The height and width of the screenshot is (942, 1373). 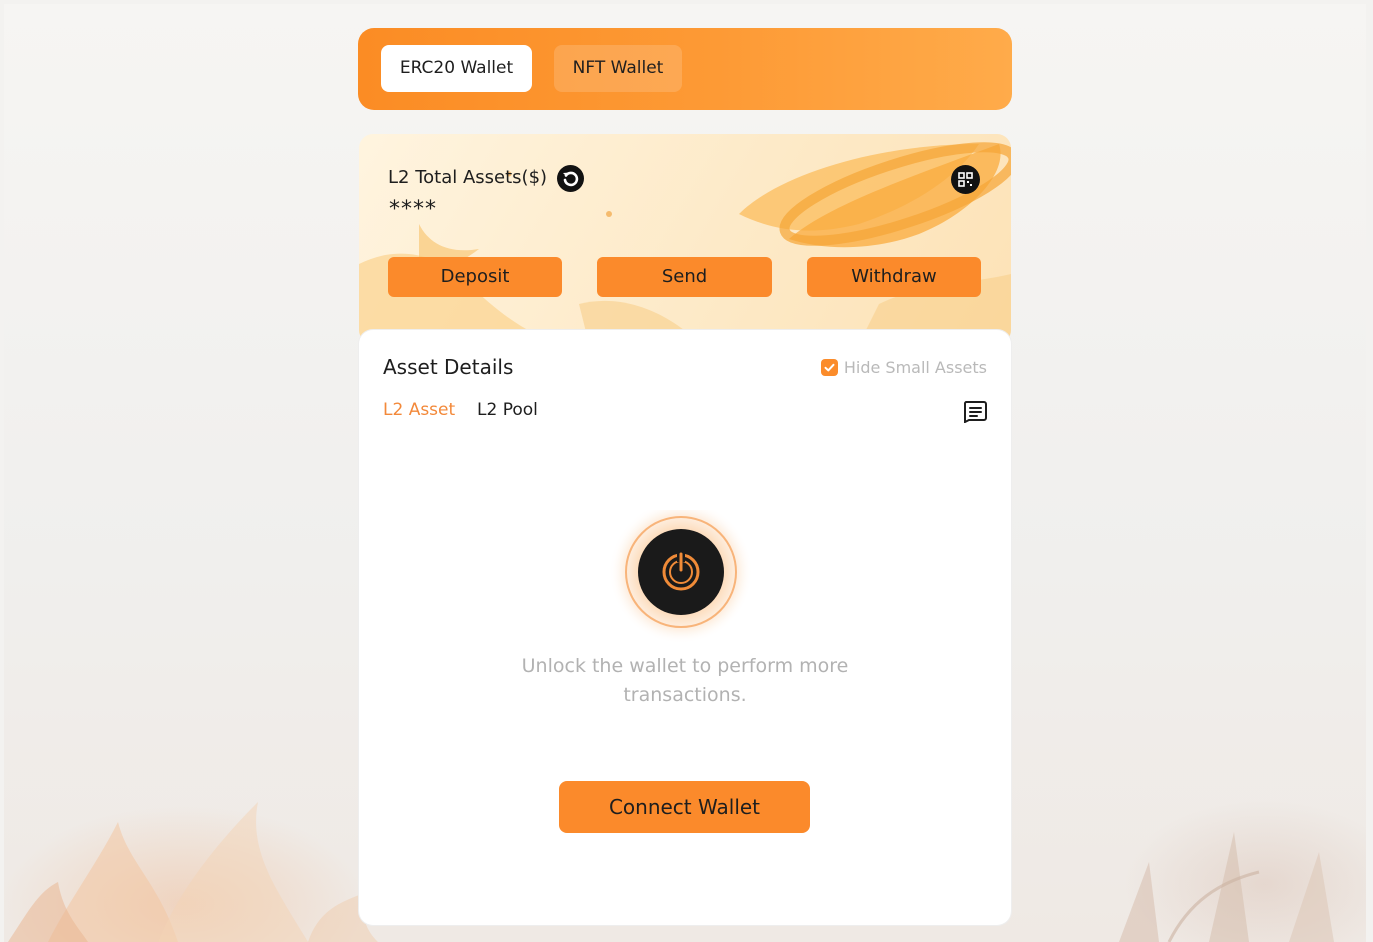 What do you see at coordinates (915, 367) in the screenshot?
I see `hide-small-assets-label: Hide Small Assets` at bounding box center [915, 367].